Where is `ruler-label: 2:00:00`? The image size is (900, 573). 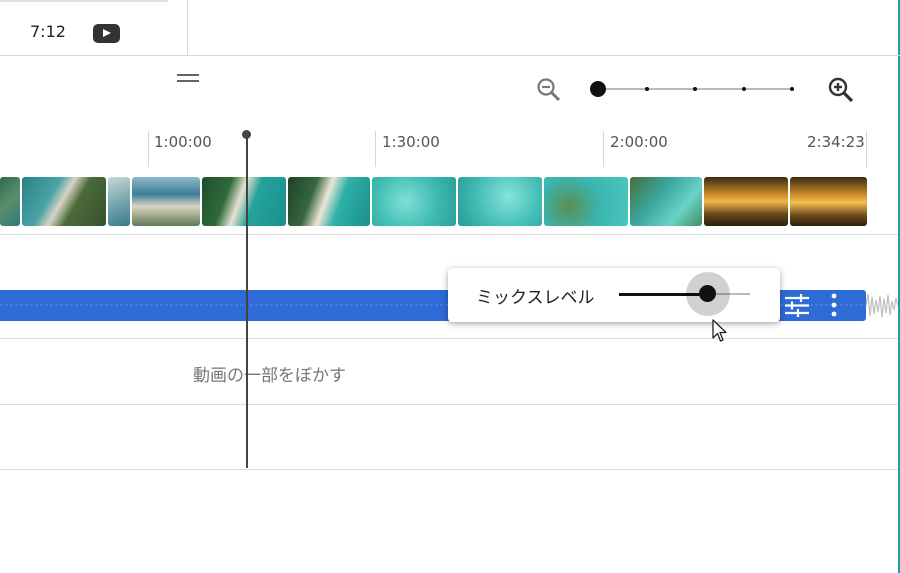
ruler-label: 2:00:00 is located at coordinates (639, 142).